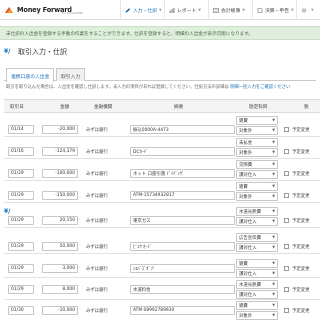 This screenshot has width=320, height=320. What do you see at coordinates (182, 173) in the screenshot?
I see `memo-field: ネット 口座引落 ﾄﾞｲﾂﾞﾝｳﾞ` at bounding box center [182, 173].